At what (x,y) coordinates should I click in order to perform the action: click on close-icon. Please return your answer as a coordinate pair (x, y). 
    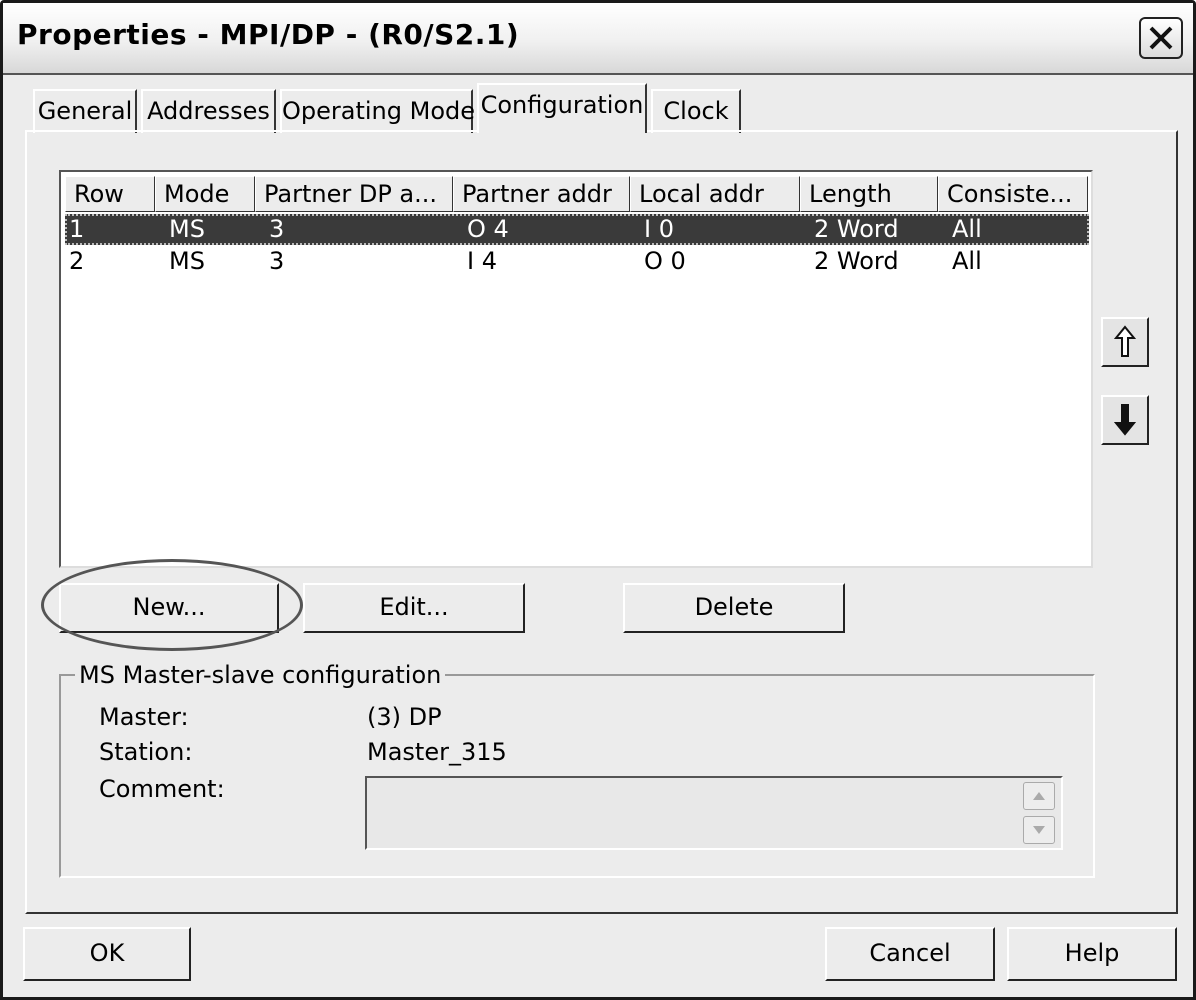
    Looking at the image, I should click on (1161, 38).